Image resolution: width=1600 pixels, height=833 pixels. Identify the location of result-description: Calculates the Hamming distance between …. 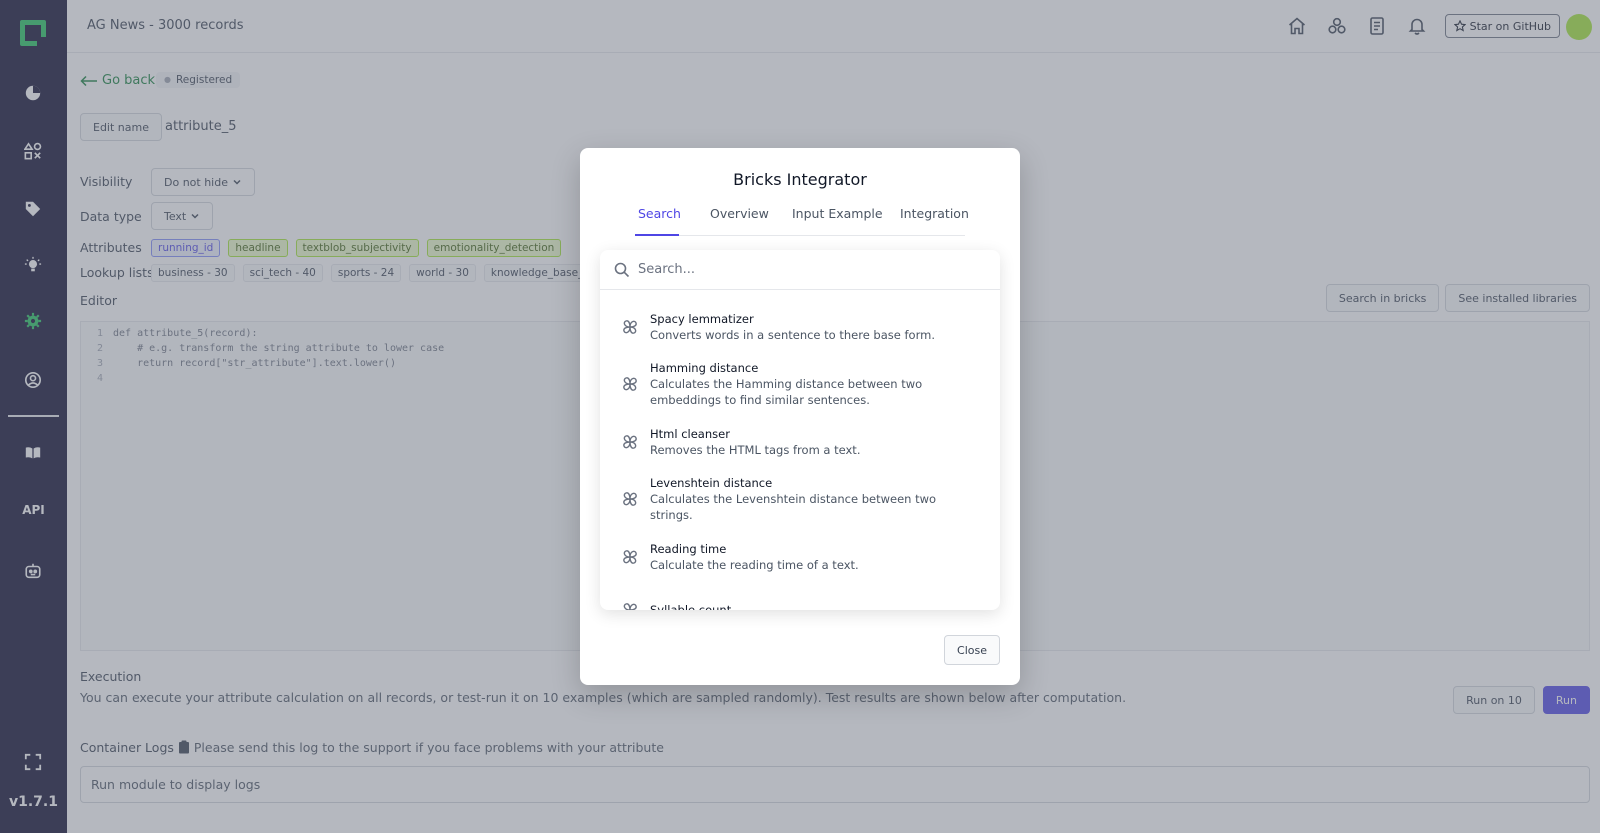
(786, 392).